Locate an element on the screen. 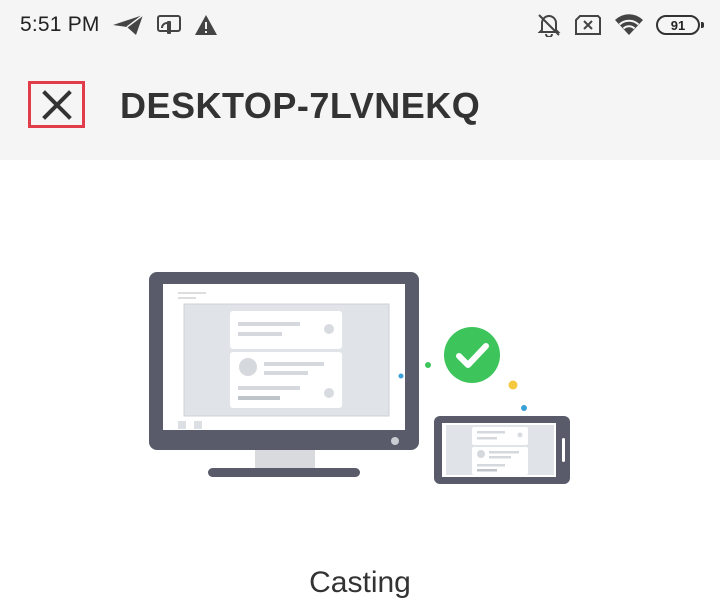 The width and height of the screenshot is (720, 609). page-title: DESKTOP-7LVNEKQ is located at coordinates (300, 105).